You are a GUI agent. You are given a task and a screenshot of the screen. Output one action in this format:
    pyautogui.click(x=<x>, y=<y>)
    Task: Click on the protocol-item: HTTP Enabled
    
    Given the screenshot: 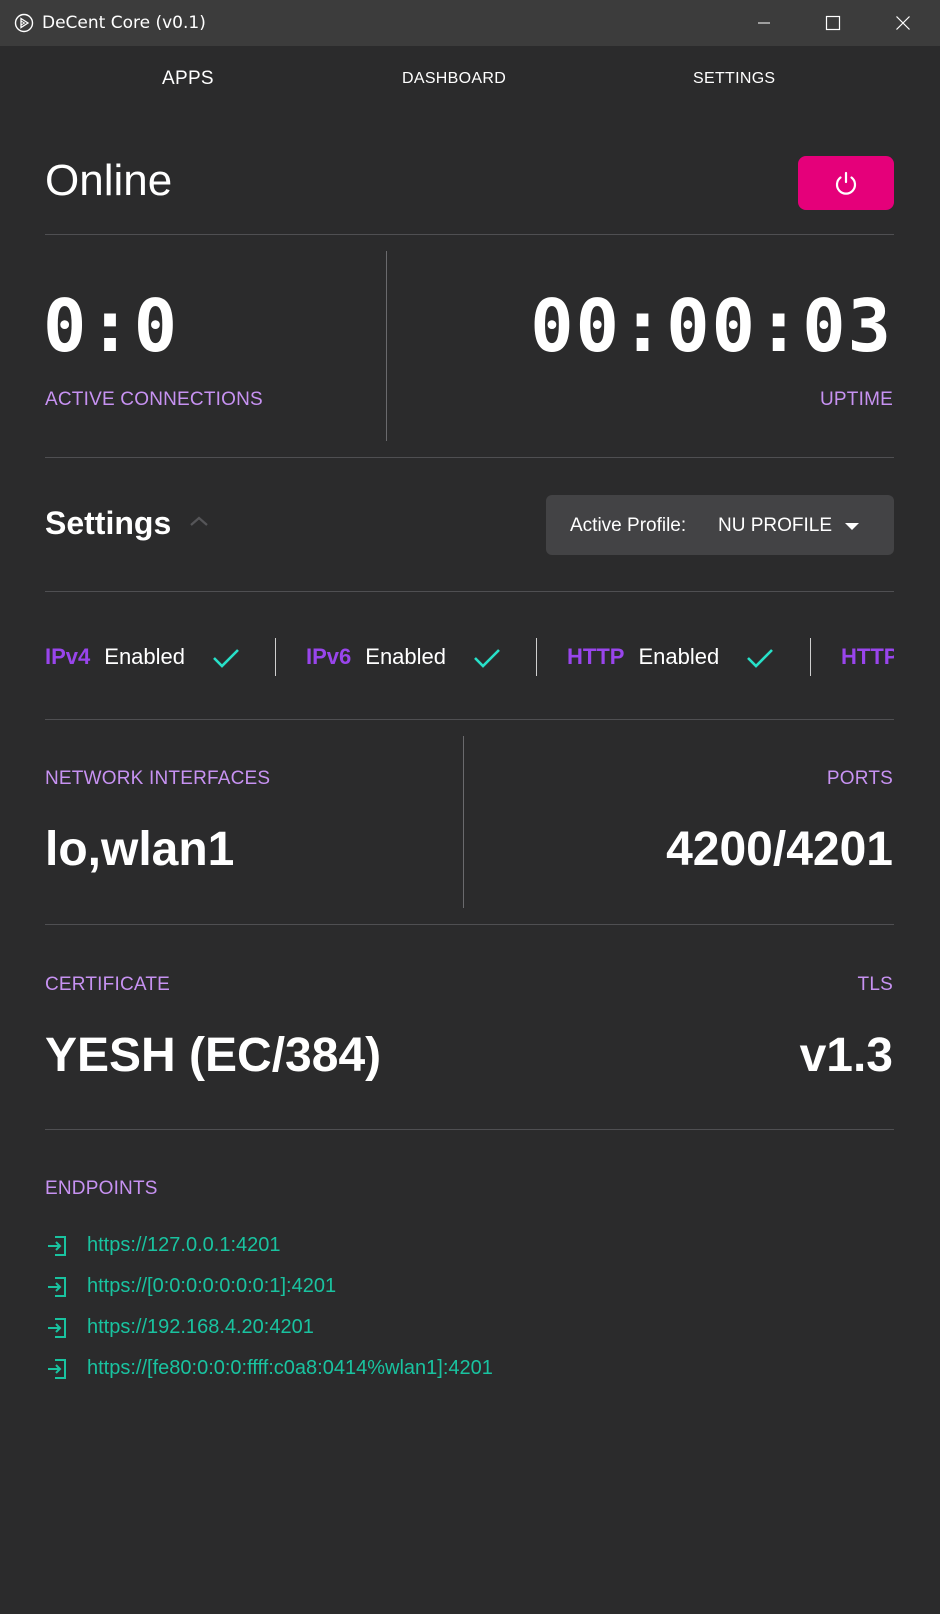 What is the action you would take?
    pyautogui.click(x=643, y=657)
    